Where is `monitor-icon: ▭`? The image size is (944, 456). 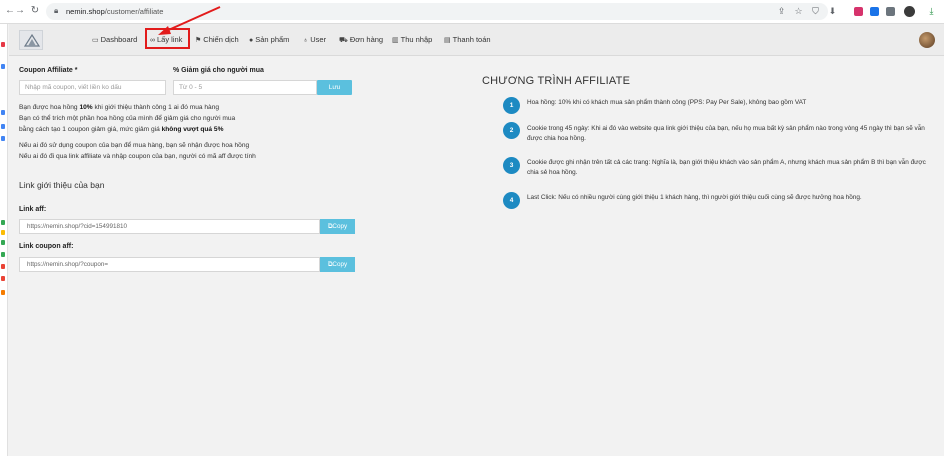
monitor-icon: ▭ is located at coordinates (95, 40).